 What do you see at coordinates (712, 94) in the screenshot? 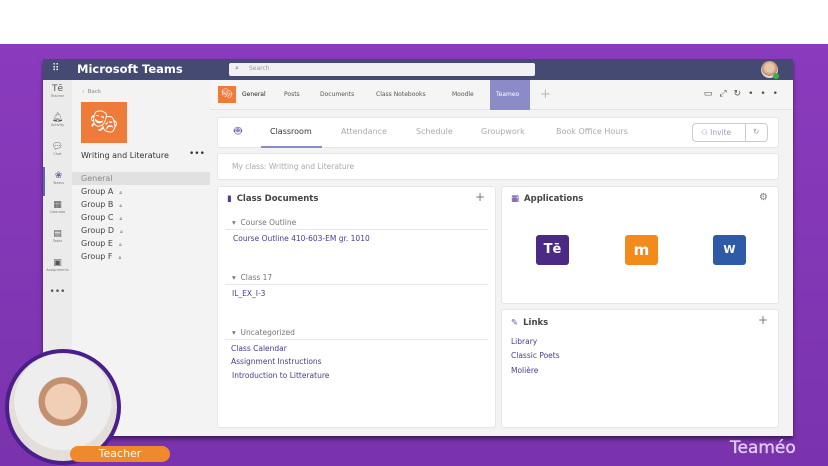
I see `conversation-icon: ▭` at bounding box center [712, 94].